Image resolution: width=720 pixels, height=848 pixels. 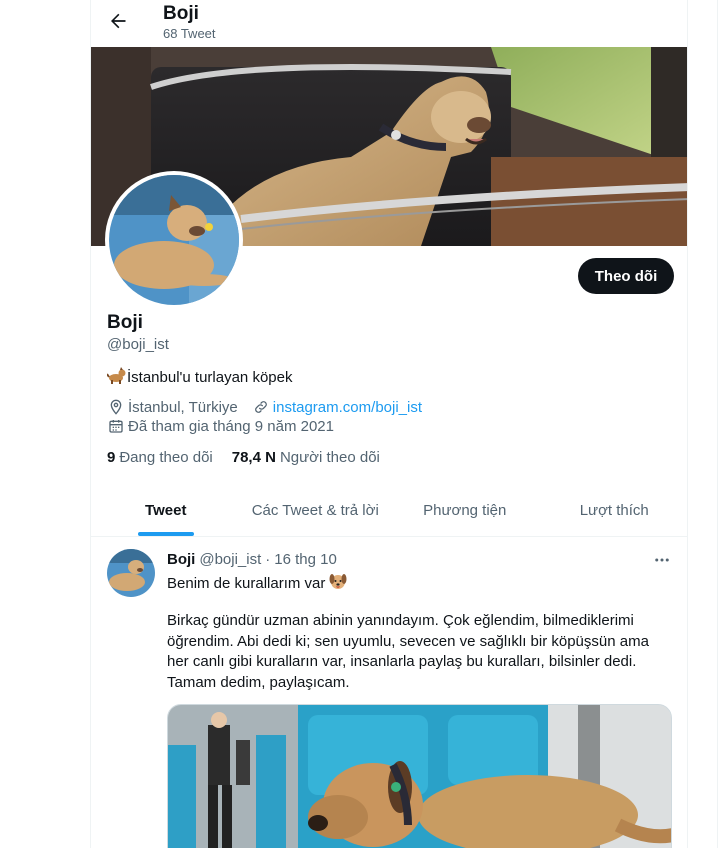 I want to click on tweet-avatar-photo, so click(x=131, y=573).